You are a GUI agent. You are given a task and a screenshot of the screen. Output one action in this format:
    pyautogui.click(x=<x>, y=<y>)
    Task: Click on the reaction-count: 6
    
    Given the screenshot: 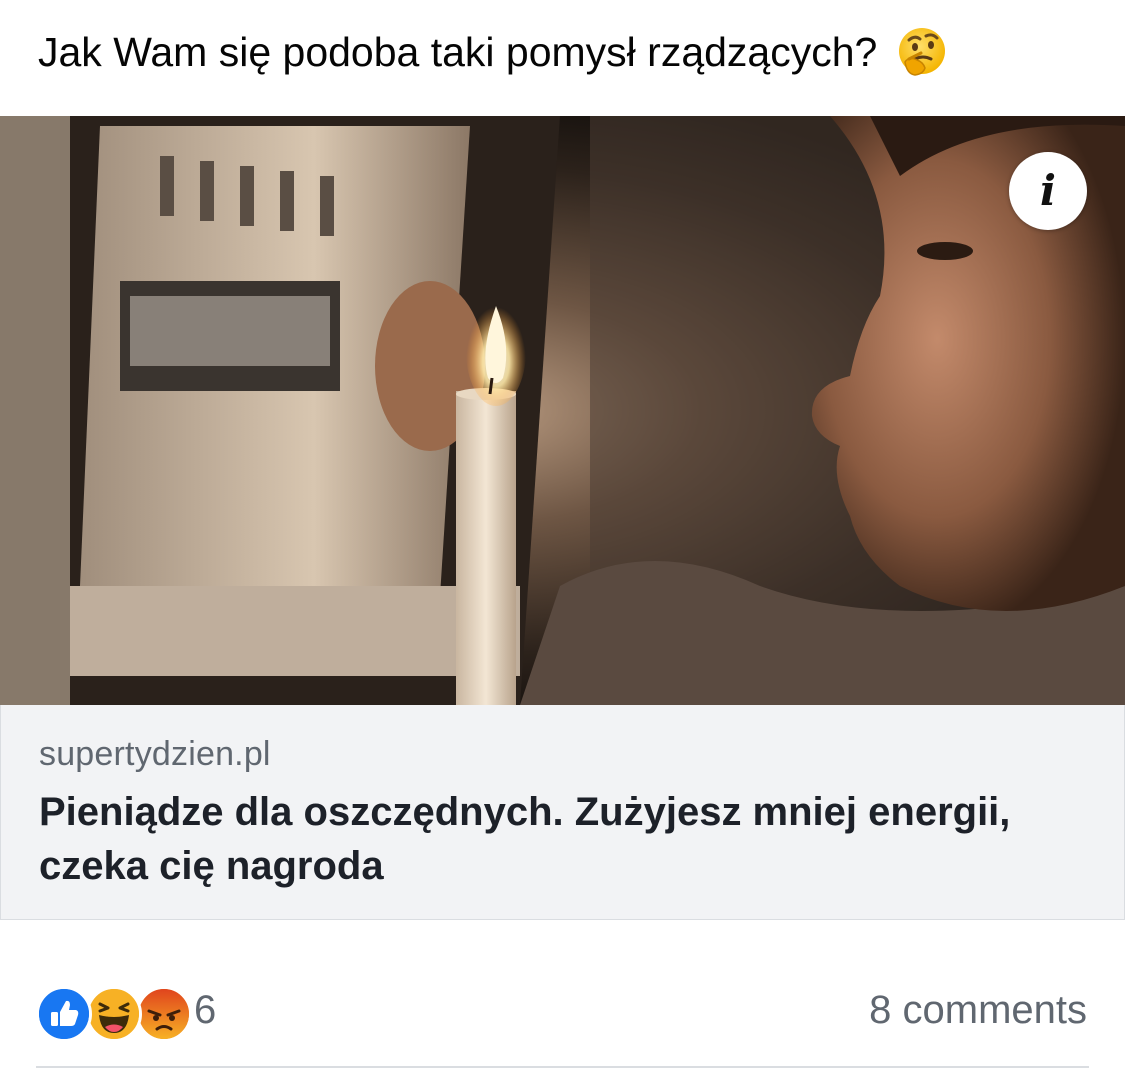 What is the action you would take?
    pyautogui.click(x=205, y=1010)
    